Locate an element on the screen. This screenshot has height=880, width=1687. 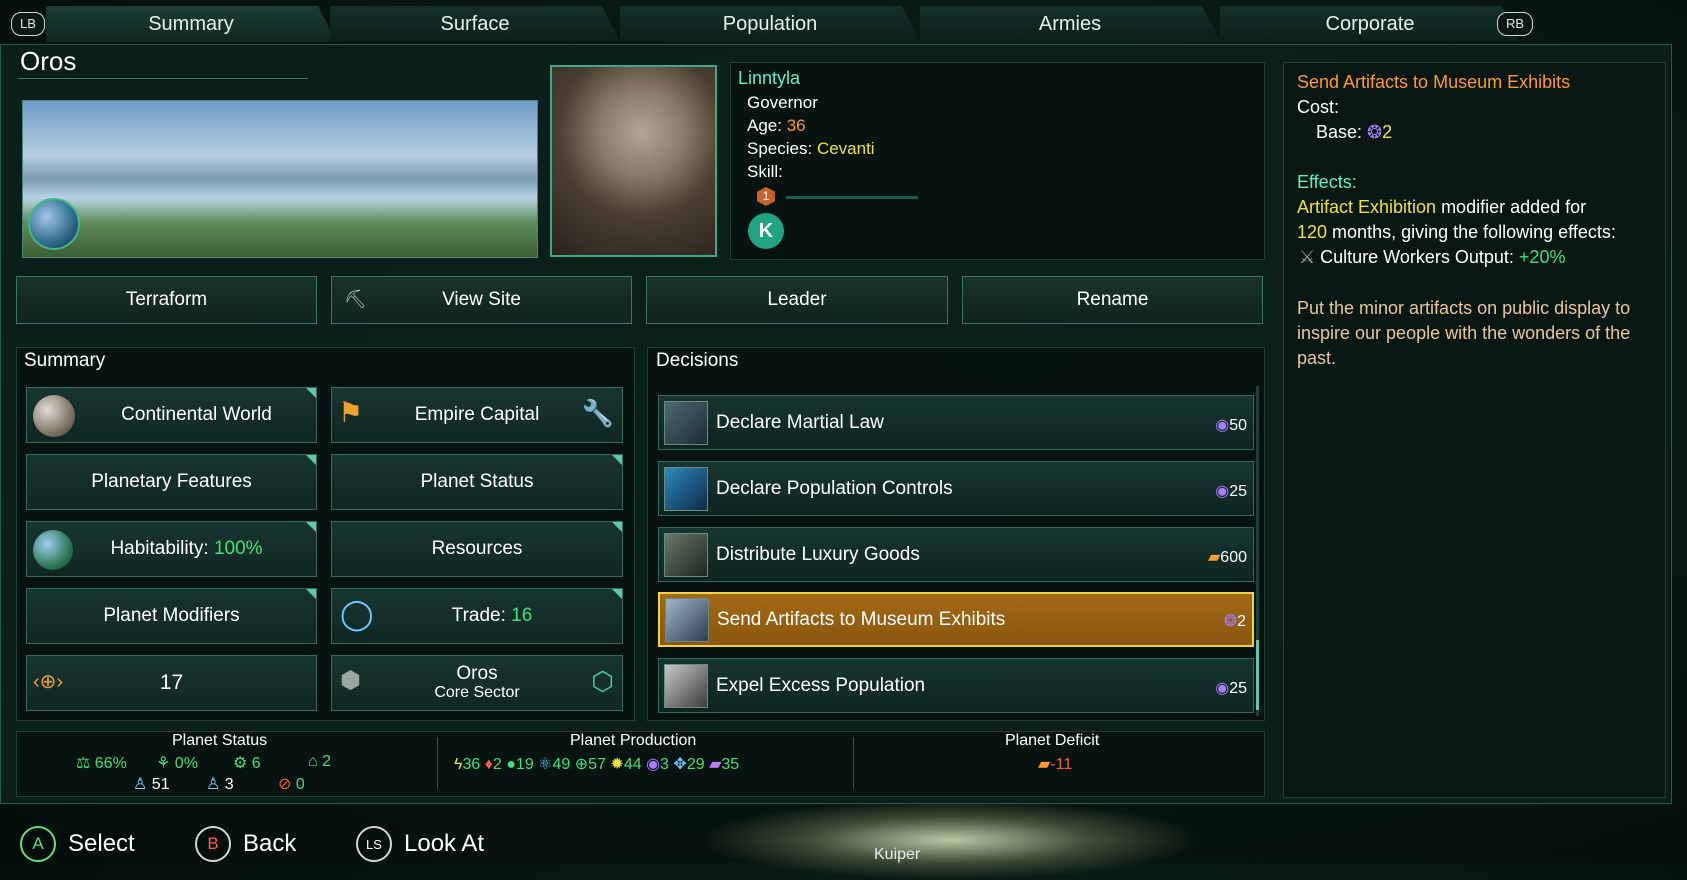
dig-site-icon: ⛏ is located at coordinates (355, 299).